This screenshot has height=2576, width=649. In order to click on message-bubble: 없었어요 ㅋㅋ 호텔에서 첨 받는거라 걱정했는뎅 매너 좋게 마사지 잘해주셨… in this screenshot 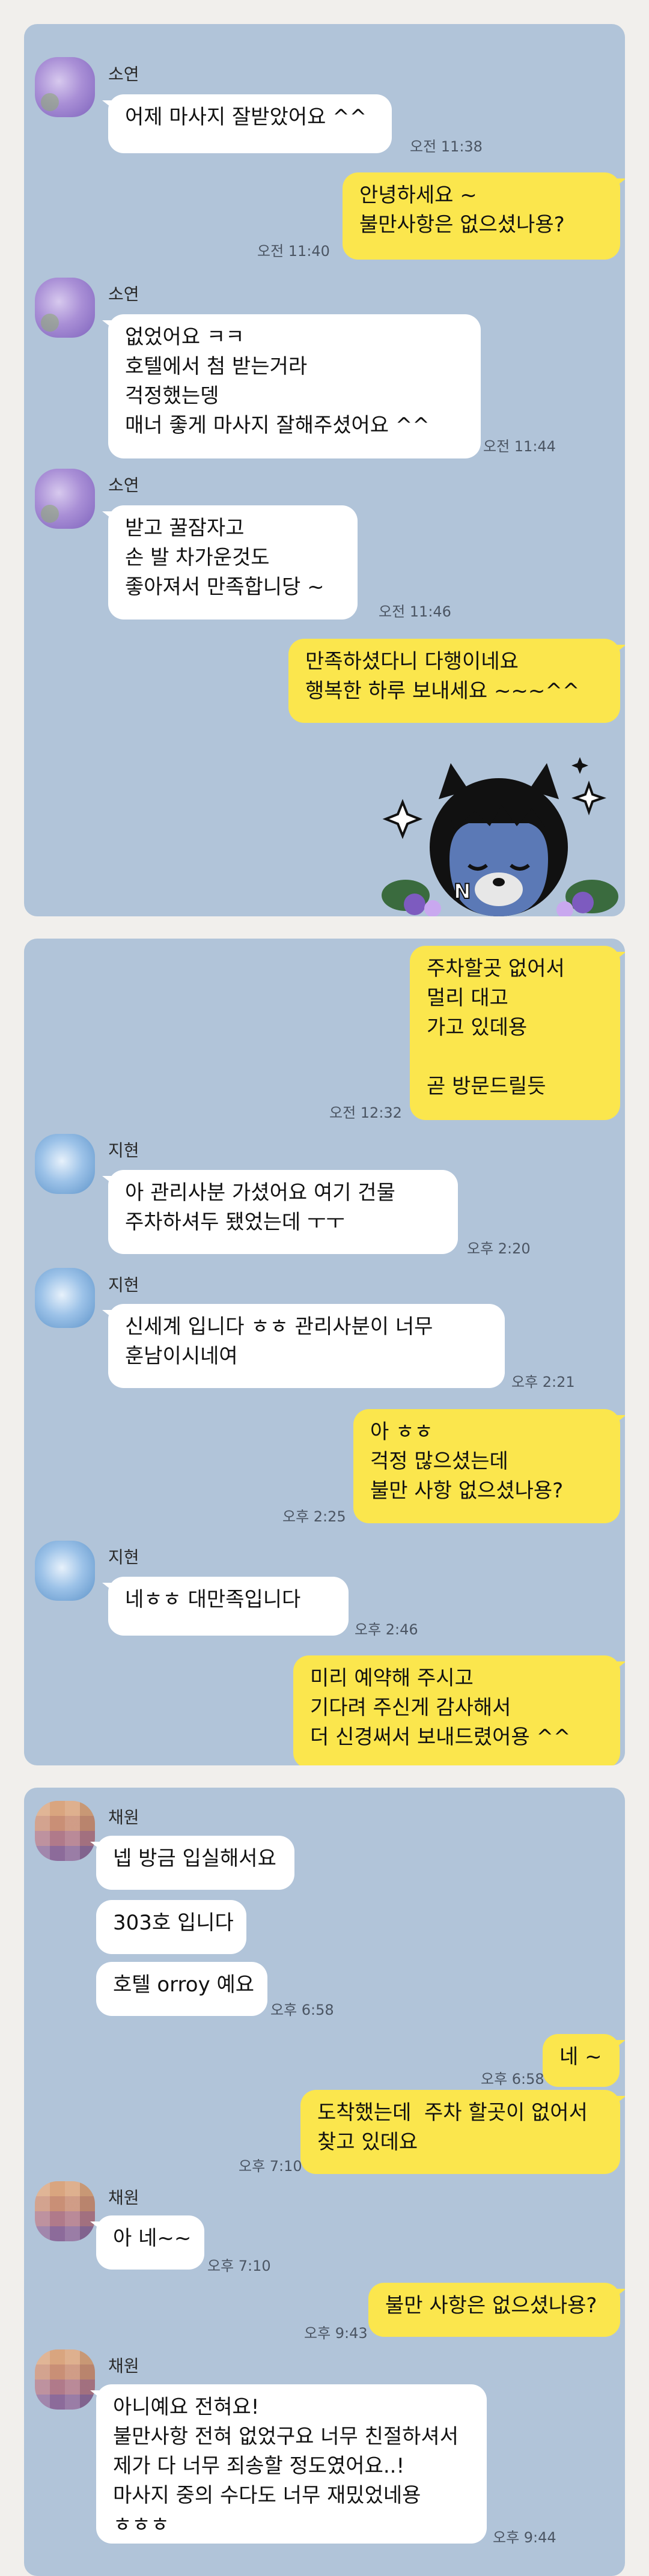, I will do `click(292, 386)`.